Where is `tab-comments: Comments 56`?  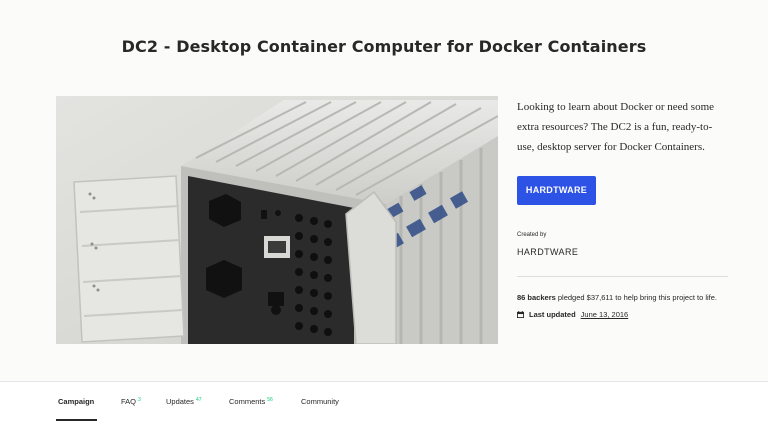 tab-comments: Comments 56 is located at coordinates (251, 401).